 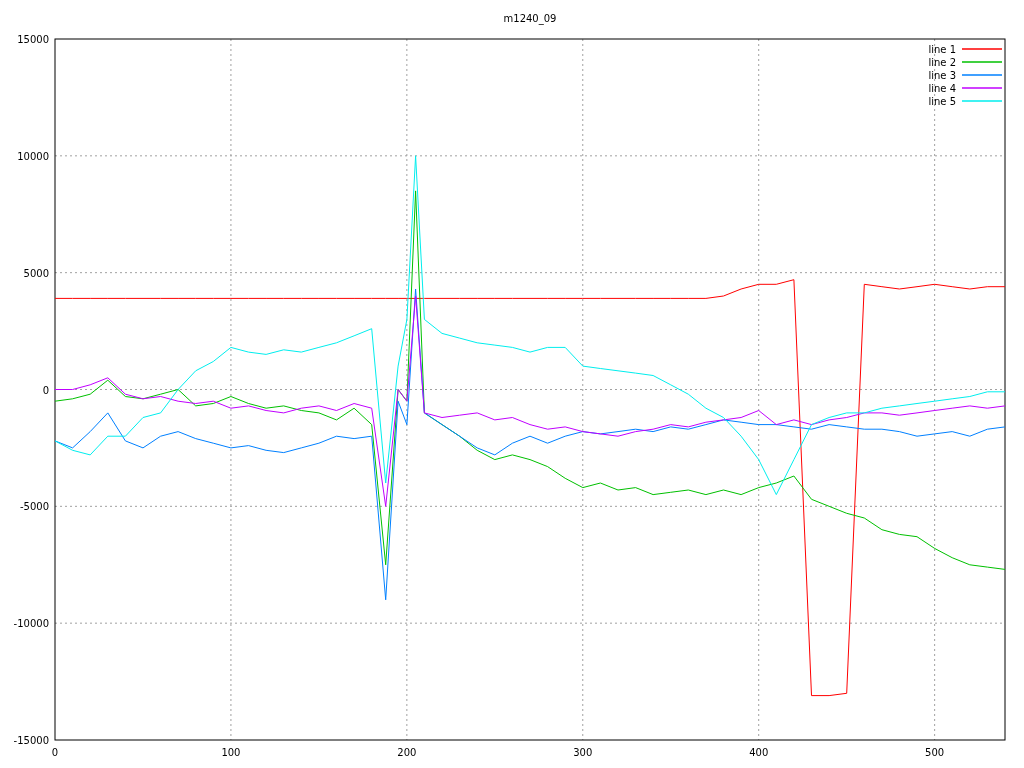 What do you see at coordinates (530, 18) in the screenshot?
I see `chart-title: m1240_09` at bounding box center [530, 18].